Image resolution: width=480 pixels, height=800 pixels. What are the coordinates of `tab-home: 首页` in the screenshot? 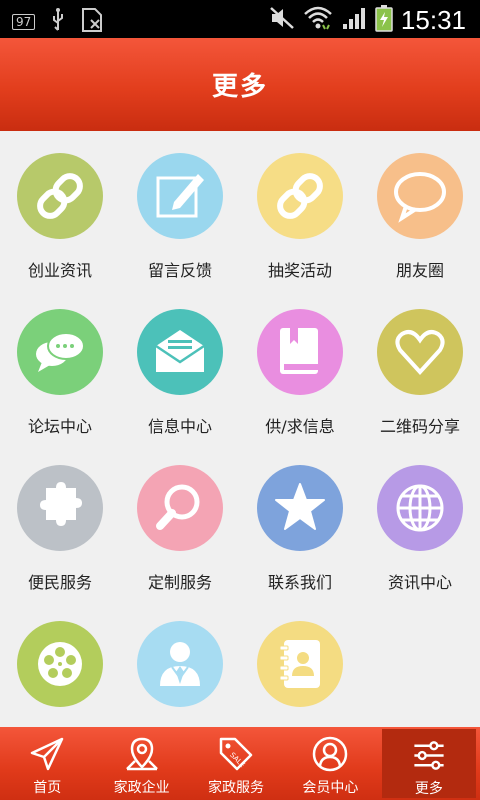 It's located at (47, 763).